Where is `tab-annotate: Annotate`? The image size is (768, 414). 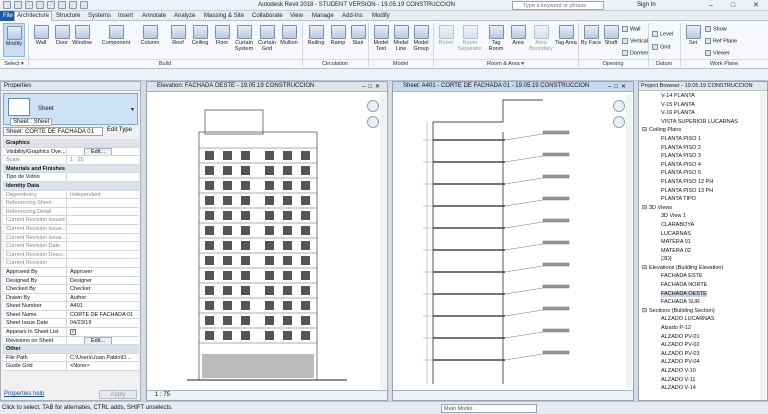 tab-annotate: Annotate is located at coordinates (154, 16).